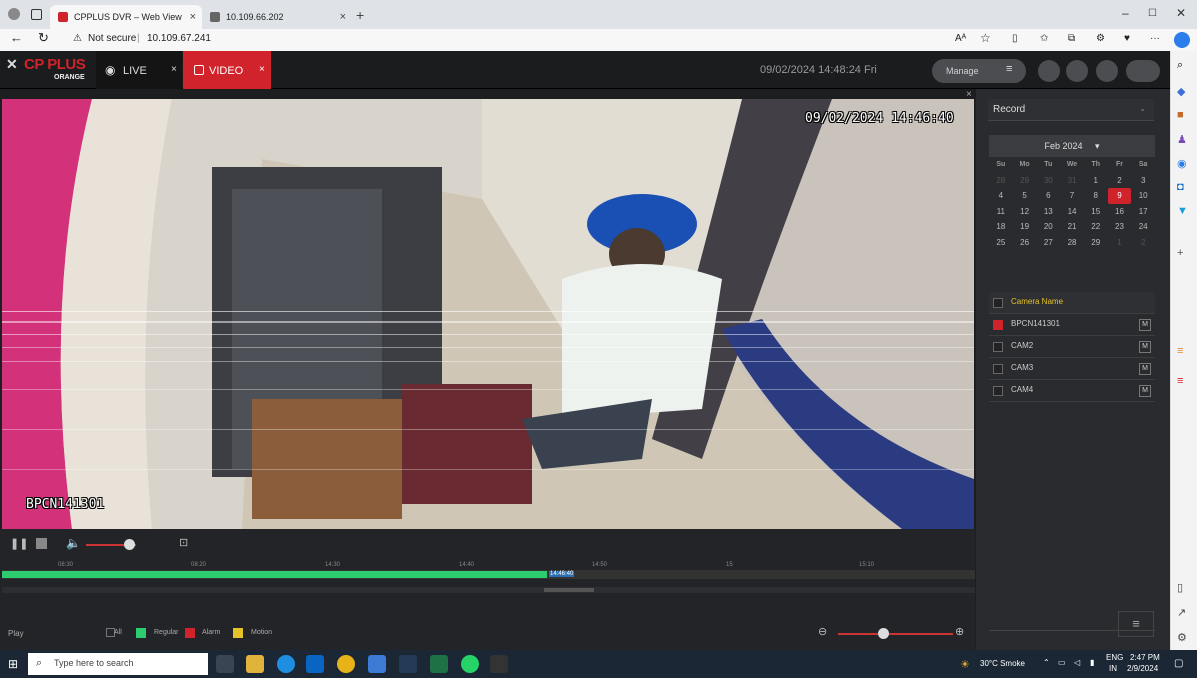 This screenshot has width=1197, height=678. I want to click on drop-icon: ▼, so click(1182, 211).